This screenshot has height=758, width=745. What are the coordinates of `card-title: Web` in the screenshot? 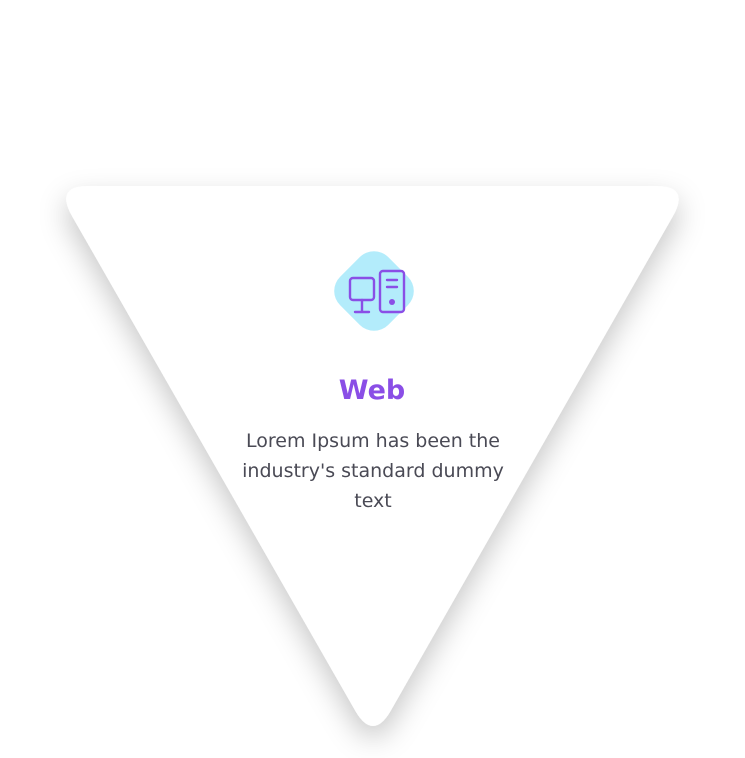 It's located at (372, 390).